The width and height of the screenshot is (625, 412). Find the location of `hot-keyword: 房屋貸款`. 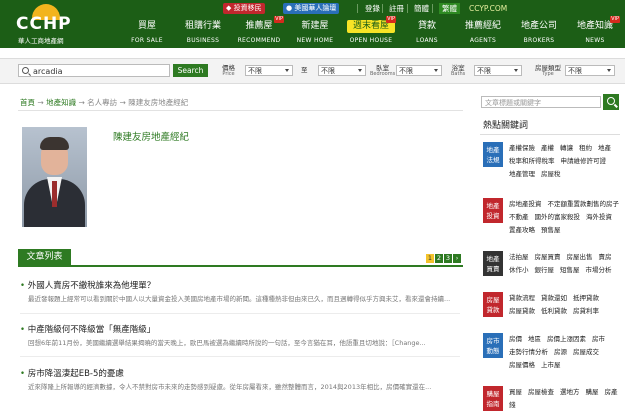

hot-keyword: 房屋貸款 is located at coordinates (522, 311).